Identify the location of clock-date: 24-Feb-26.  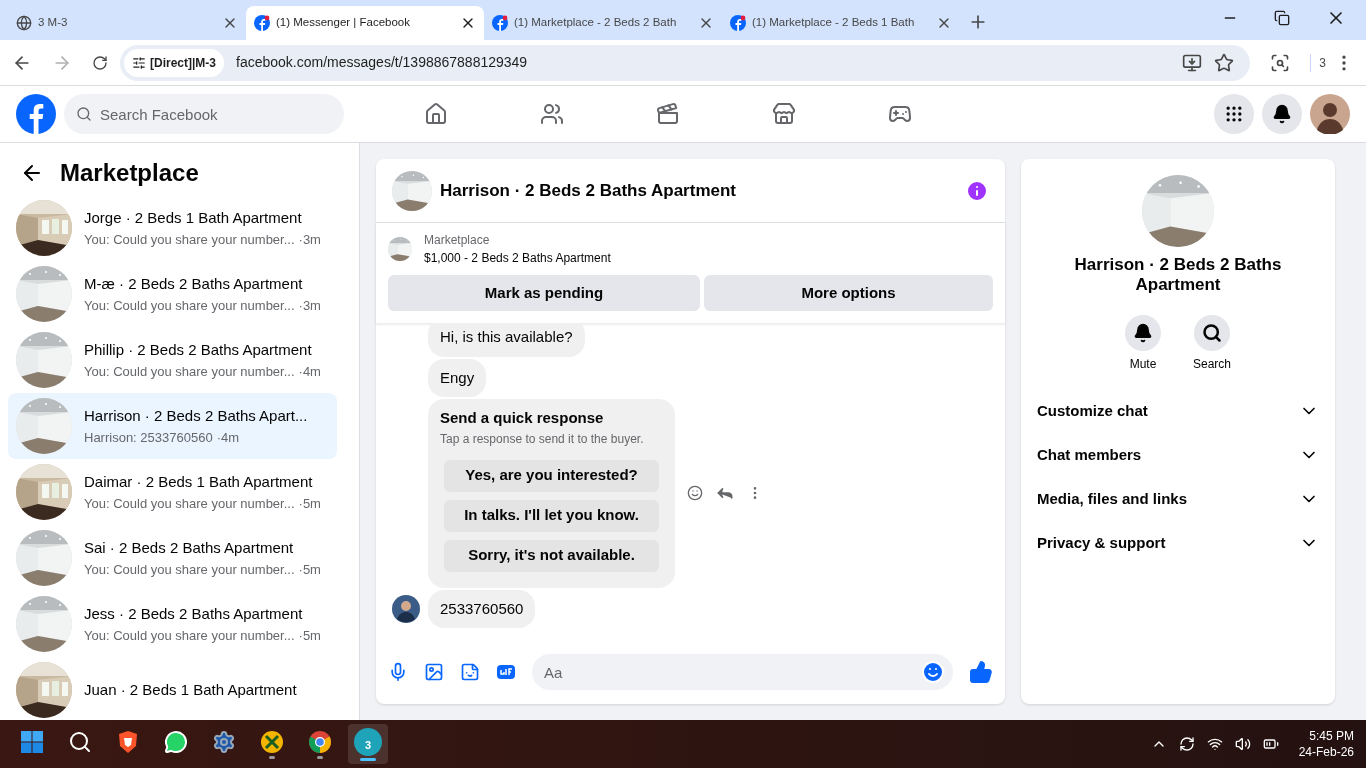
(1326, 752).